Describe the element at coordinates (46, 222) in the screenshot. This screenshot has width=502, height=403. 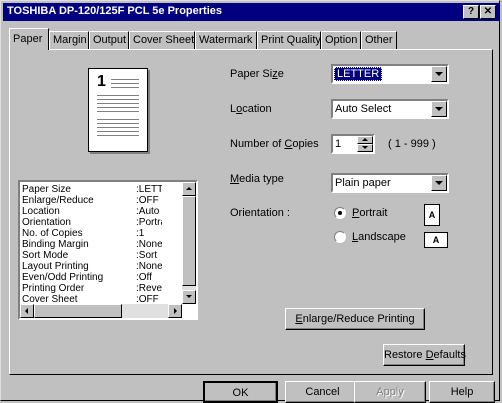
I see `list-item-key: Orientation` at that location.